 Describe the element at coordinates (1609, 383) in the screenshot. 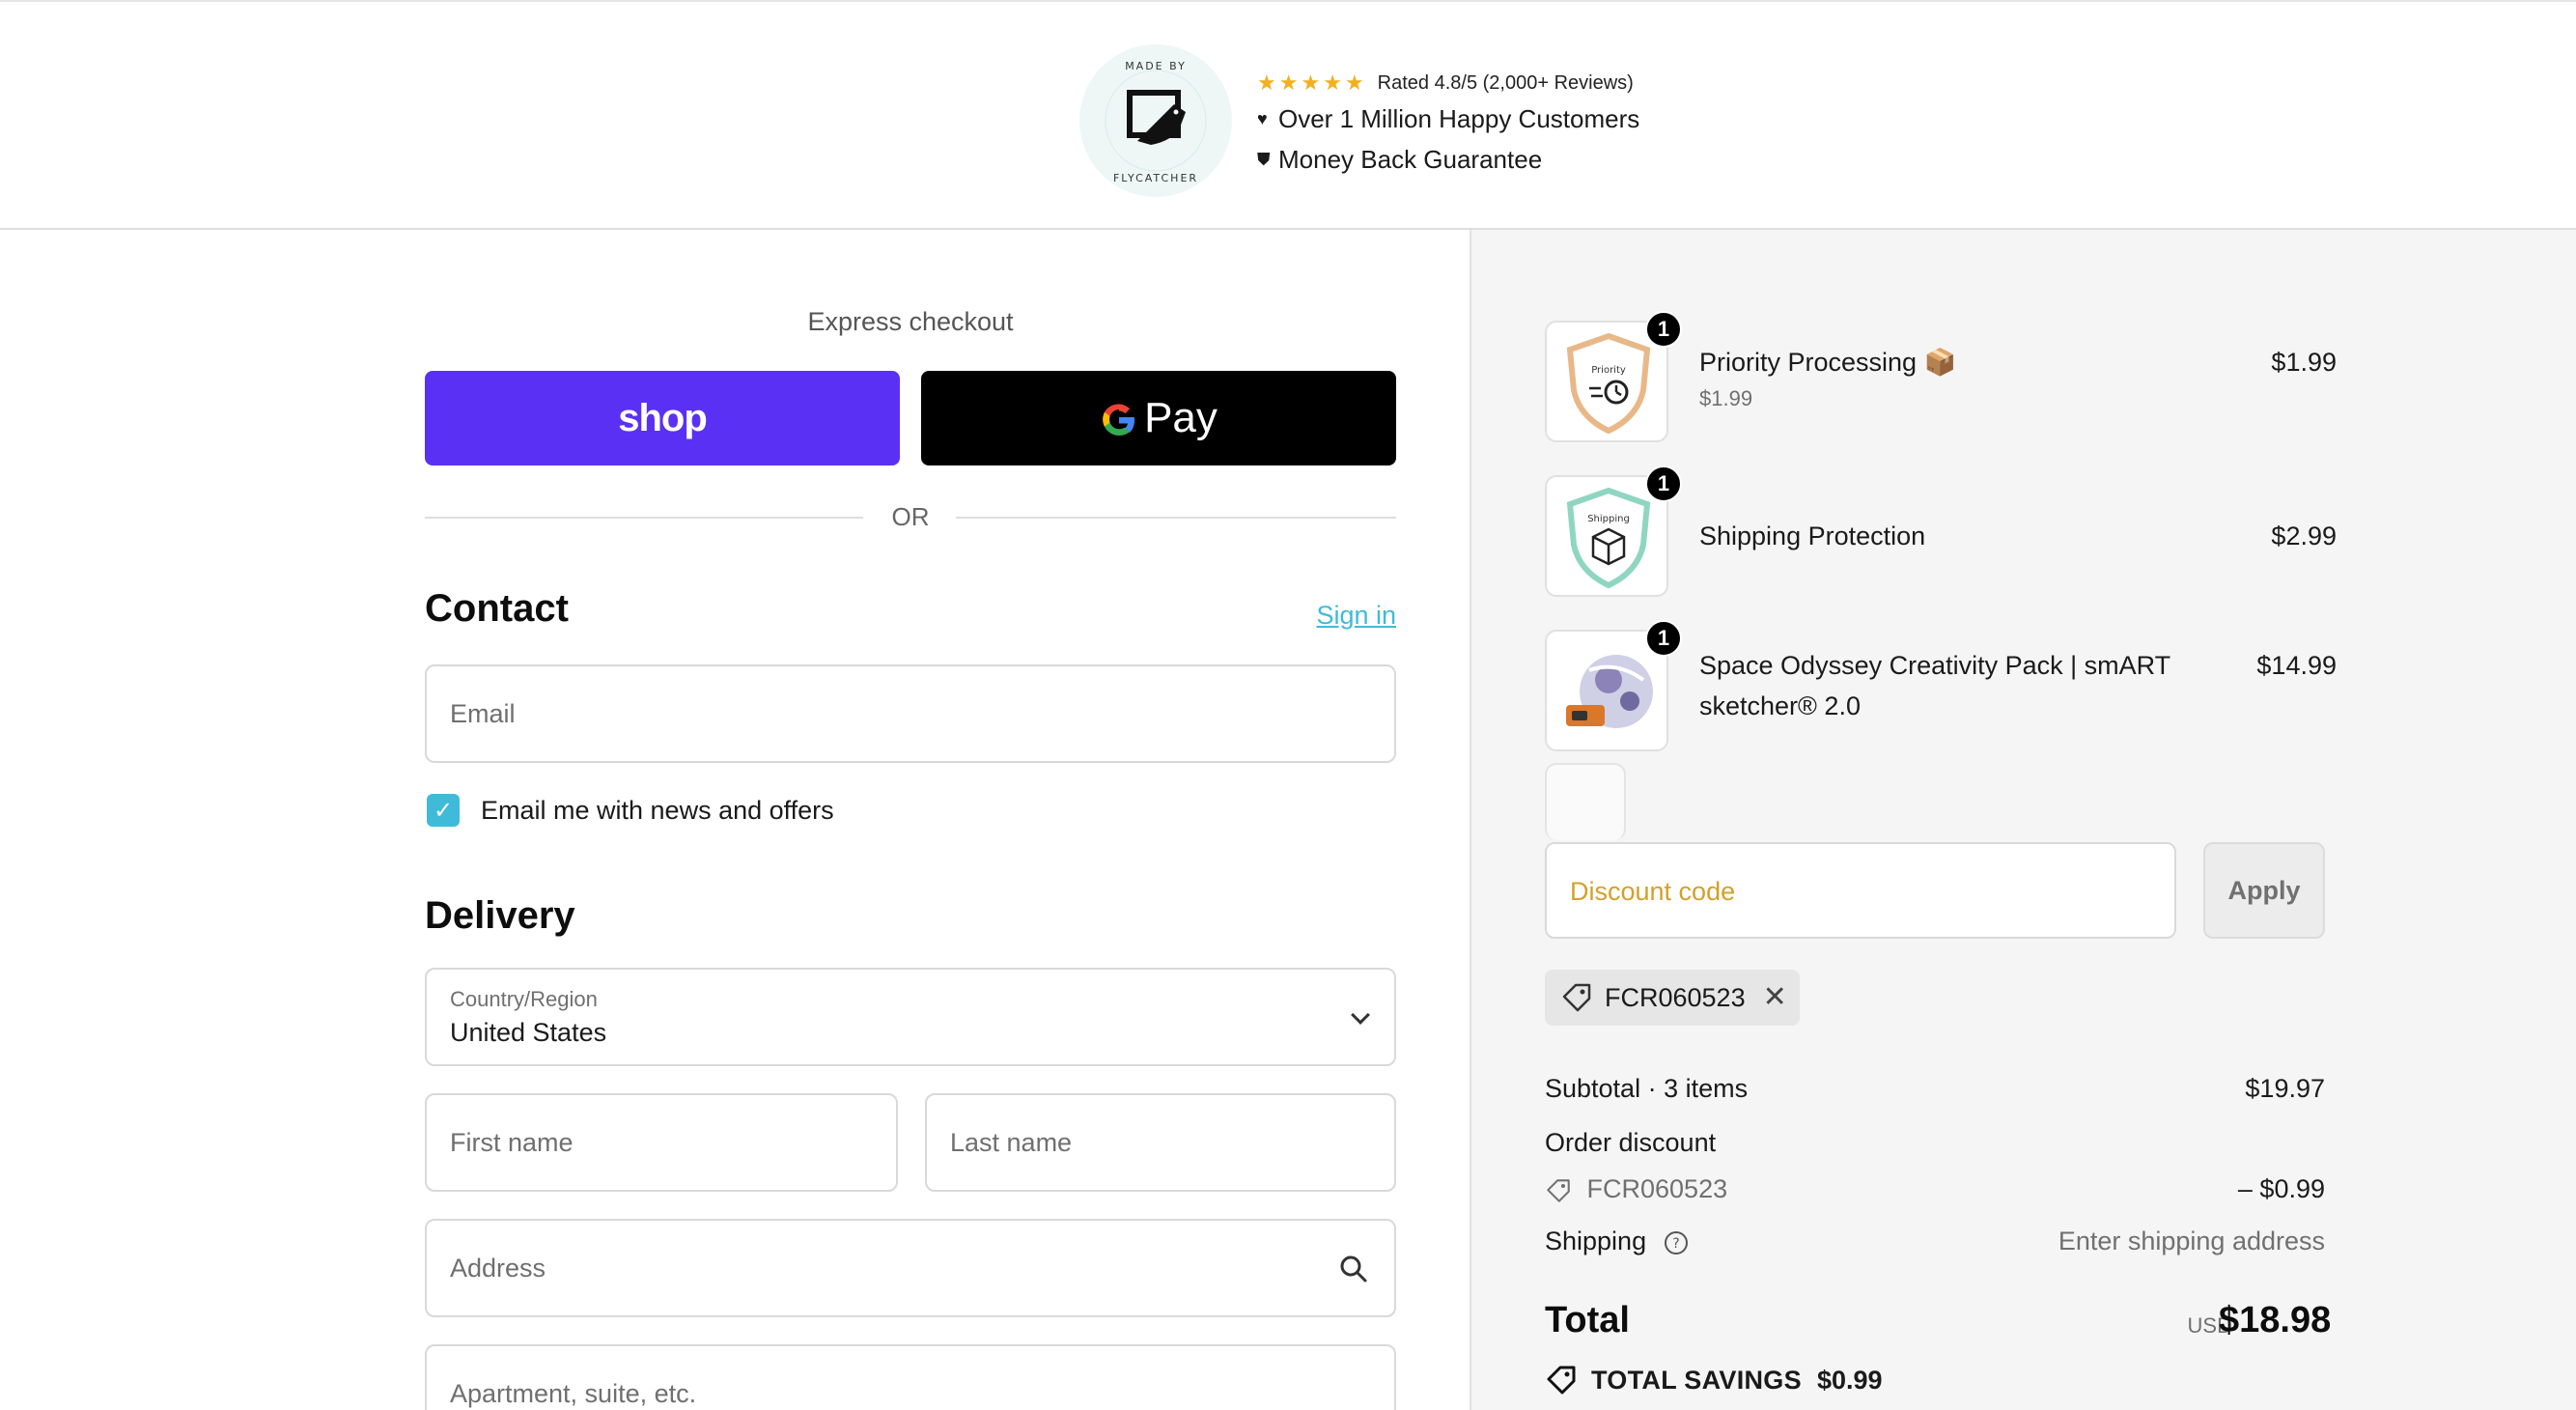

I see `priority-shield-icon: Priority` at that location.